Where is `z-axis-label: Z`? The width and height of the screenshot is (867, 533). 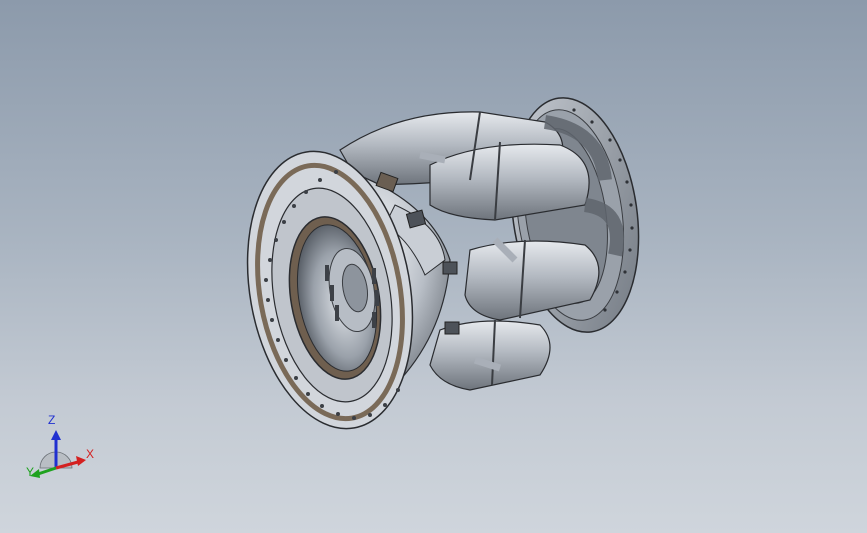
z-axis-label: Z is located at coordinates (52, 420).